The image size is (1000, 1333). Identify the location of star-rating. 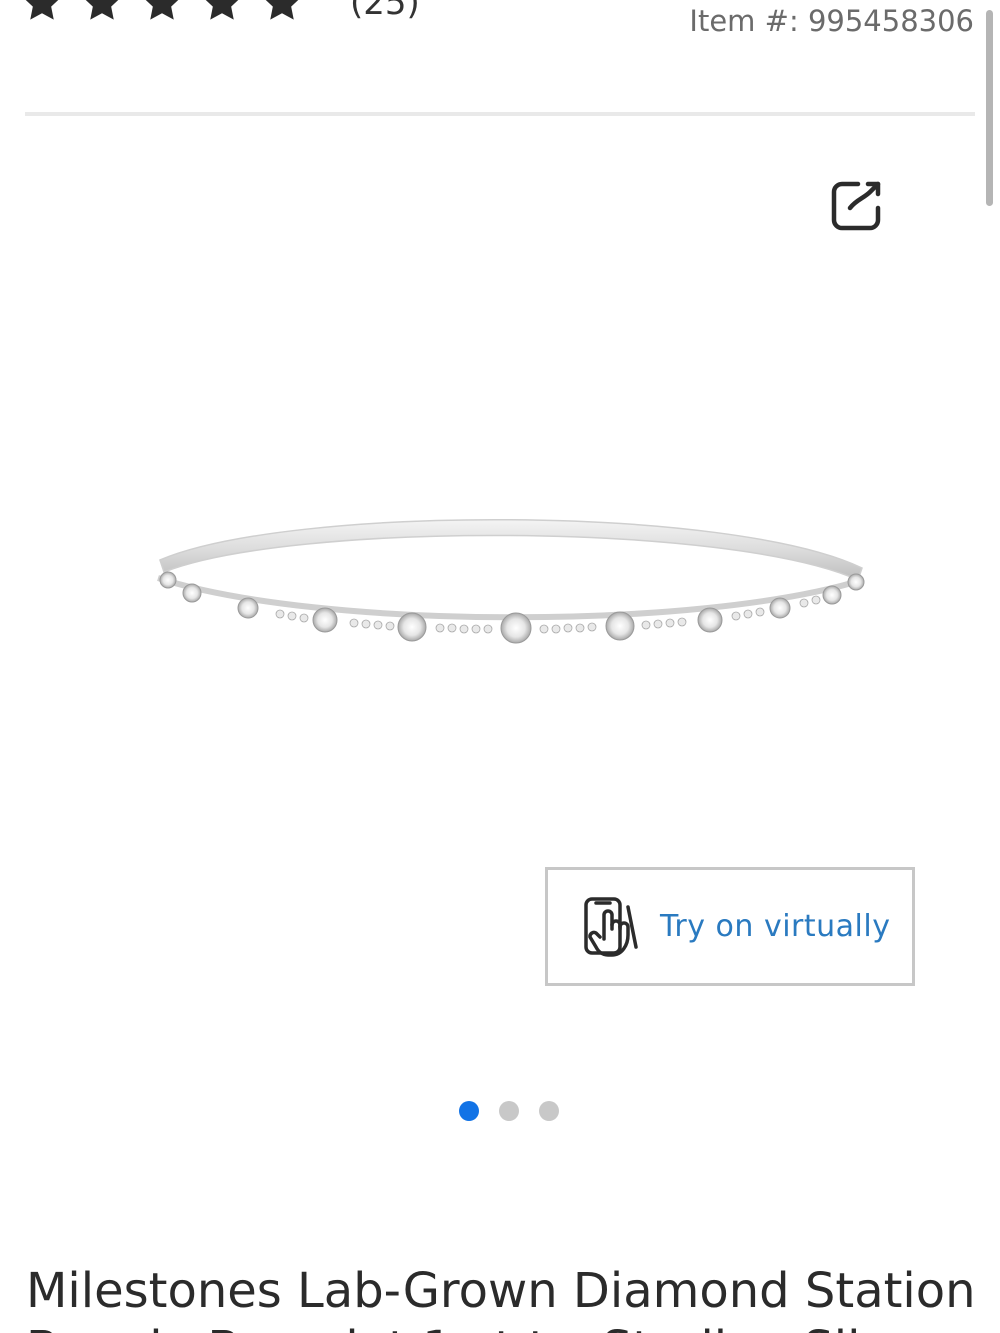
(162, 12).